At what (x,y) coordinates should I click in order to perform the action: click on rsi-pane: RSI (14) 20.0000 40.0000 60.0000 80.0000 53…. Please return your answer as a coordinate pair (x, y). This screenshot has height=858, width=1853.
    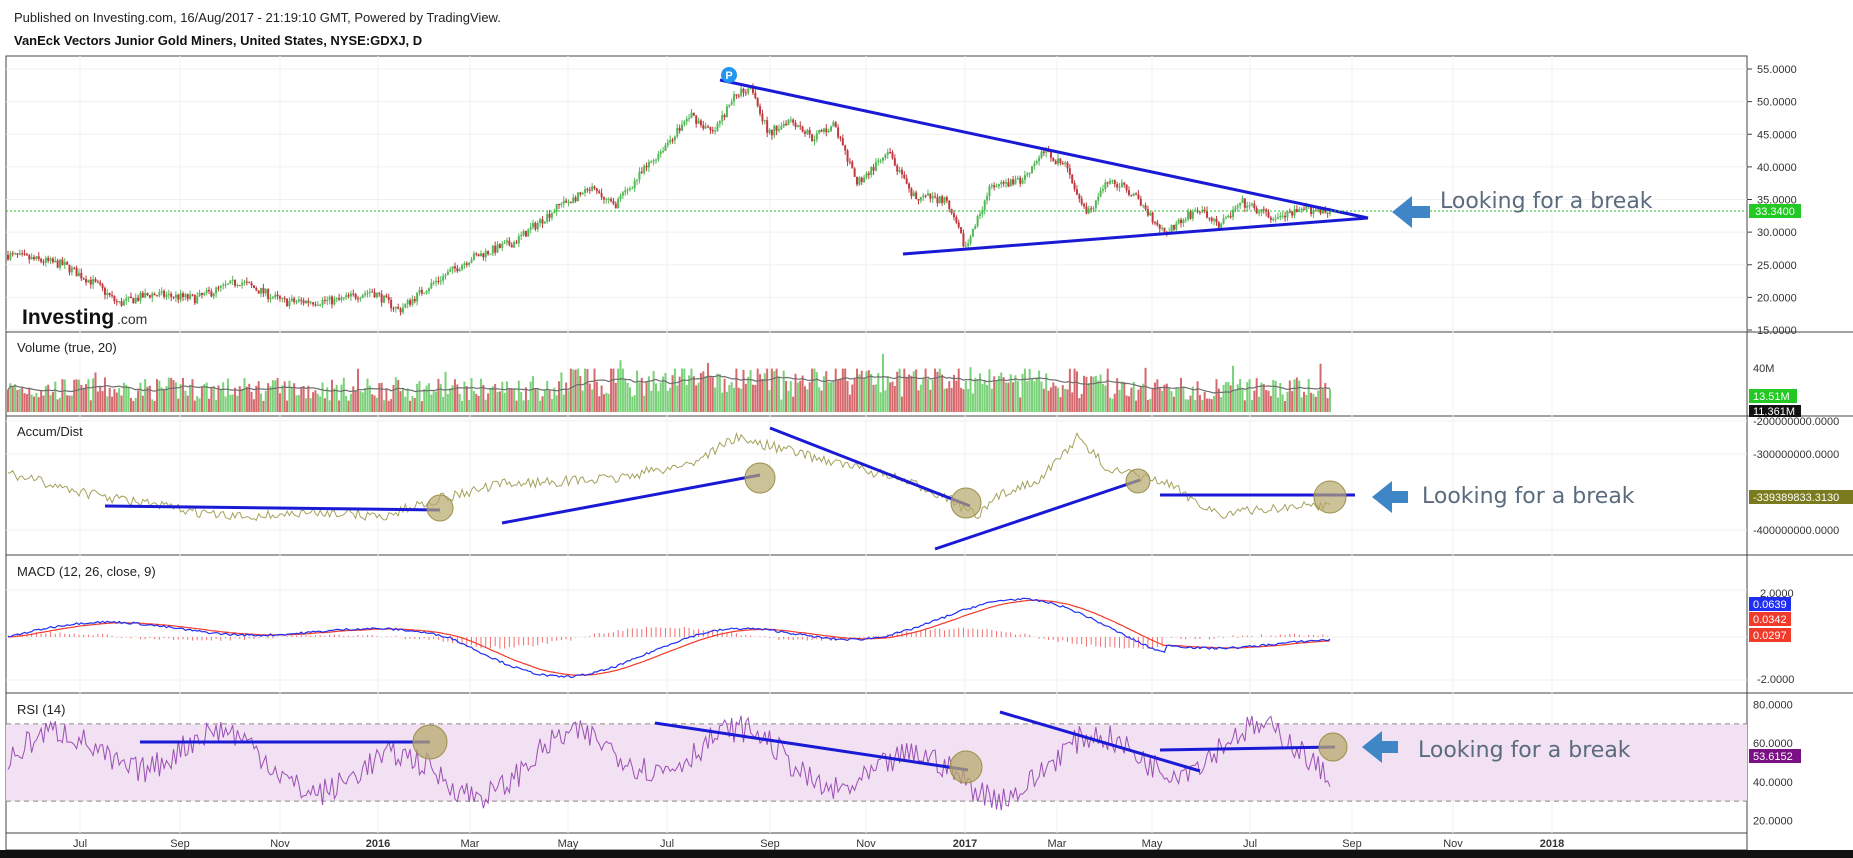
    Looking at the image, I should click on (903, 764).